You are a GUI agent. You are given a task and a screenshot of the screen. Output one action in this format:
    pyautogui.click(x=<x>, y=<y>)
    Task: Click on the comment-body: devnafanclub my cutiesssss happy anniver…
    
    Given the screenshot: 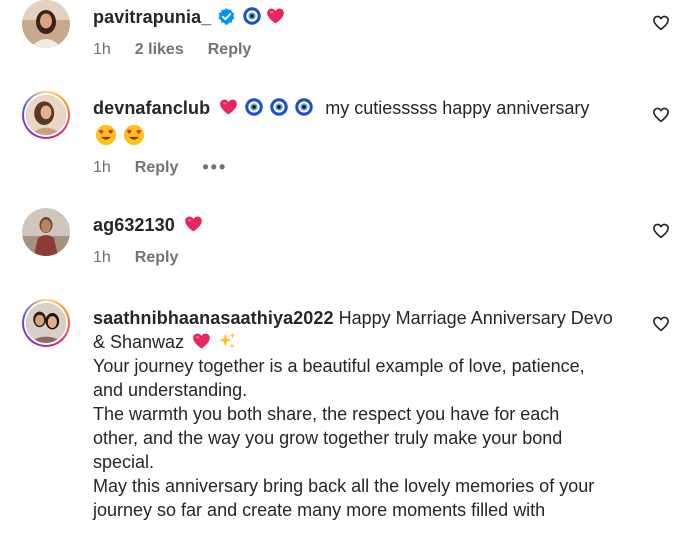 What is the action you would take?
    pyautogui.click(x=365, y=122)
    